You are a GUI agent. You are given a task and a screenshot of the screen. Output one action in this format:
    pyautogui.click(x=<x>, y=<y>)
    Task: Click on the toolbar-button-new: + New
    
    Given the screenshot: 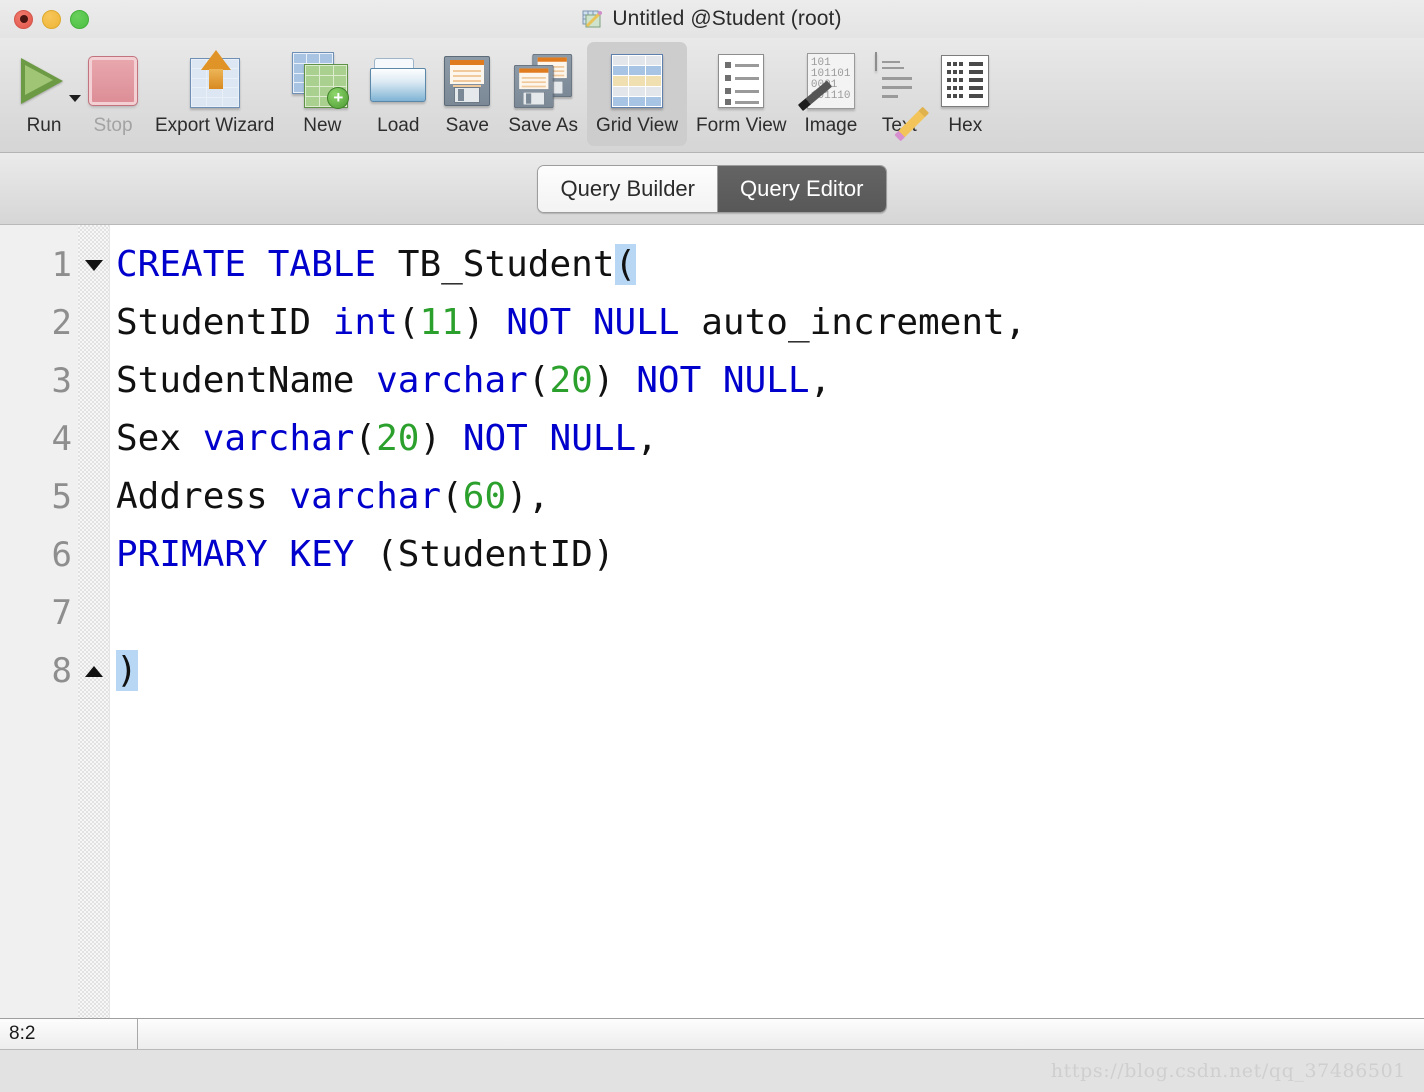 What is the action you would take?
    pyautogui.click(x=322, y=94)
    